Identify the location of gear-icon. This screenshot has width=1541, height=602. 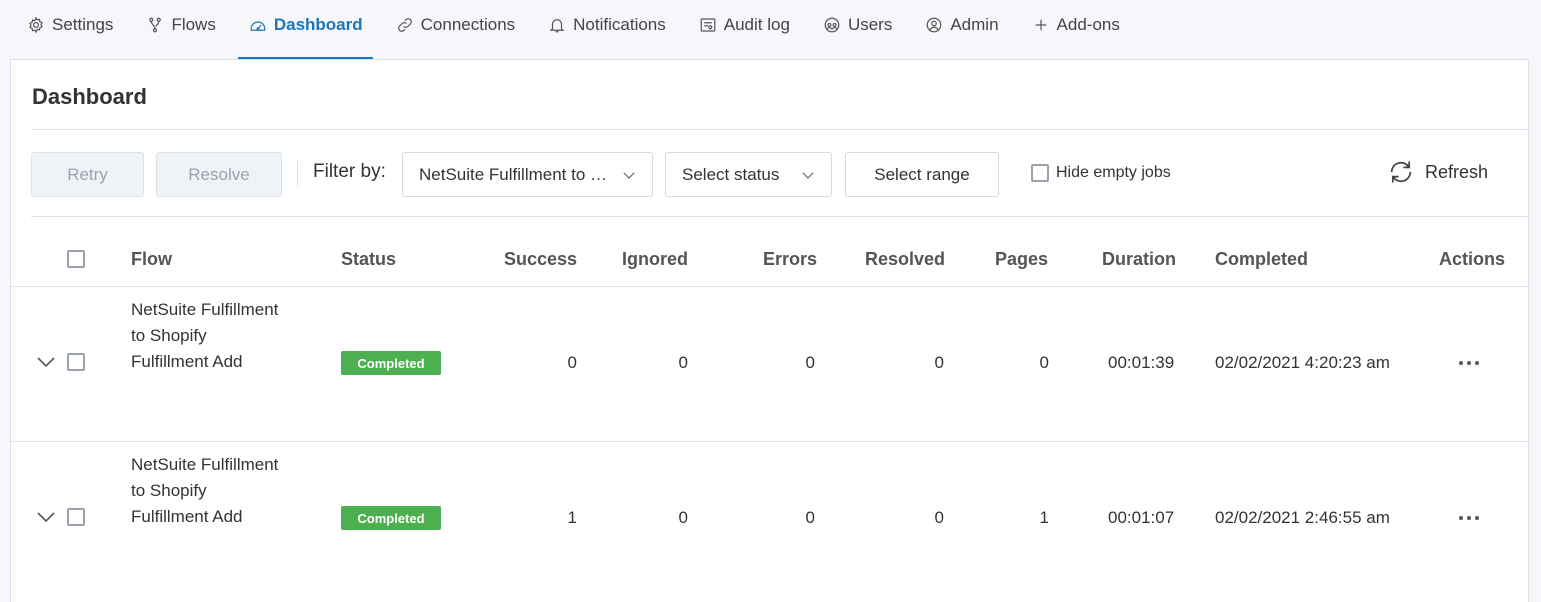
(36, 25).